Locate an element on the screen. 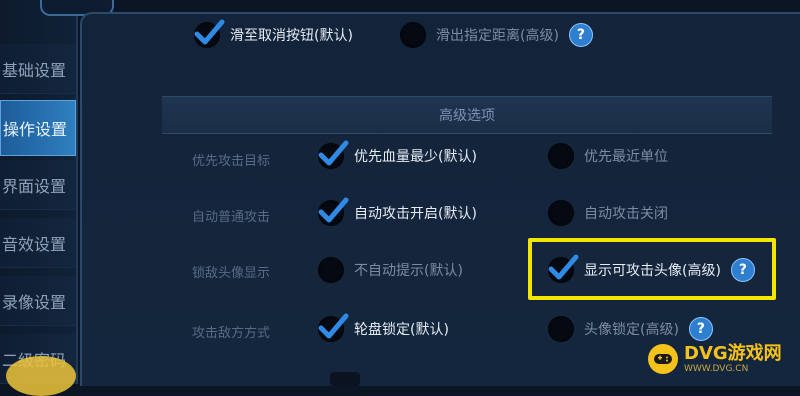  option-label: 滑出指定距离(高级) is located at coordinates (497, 36).